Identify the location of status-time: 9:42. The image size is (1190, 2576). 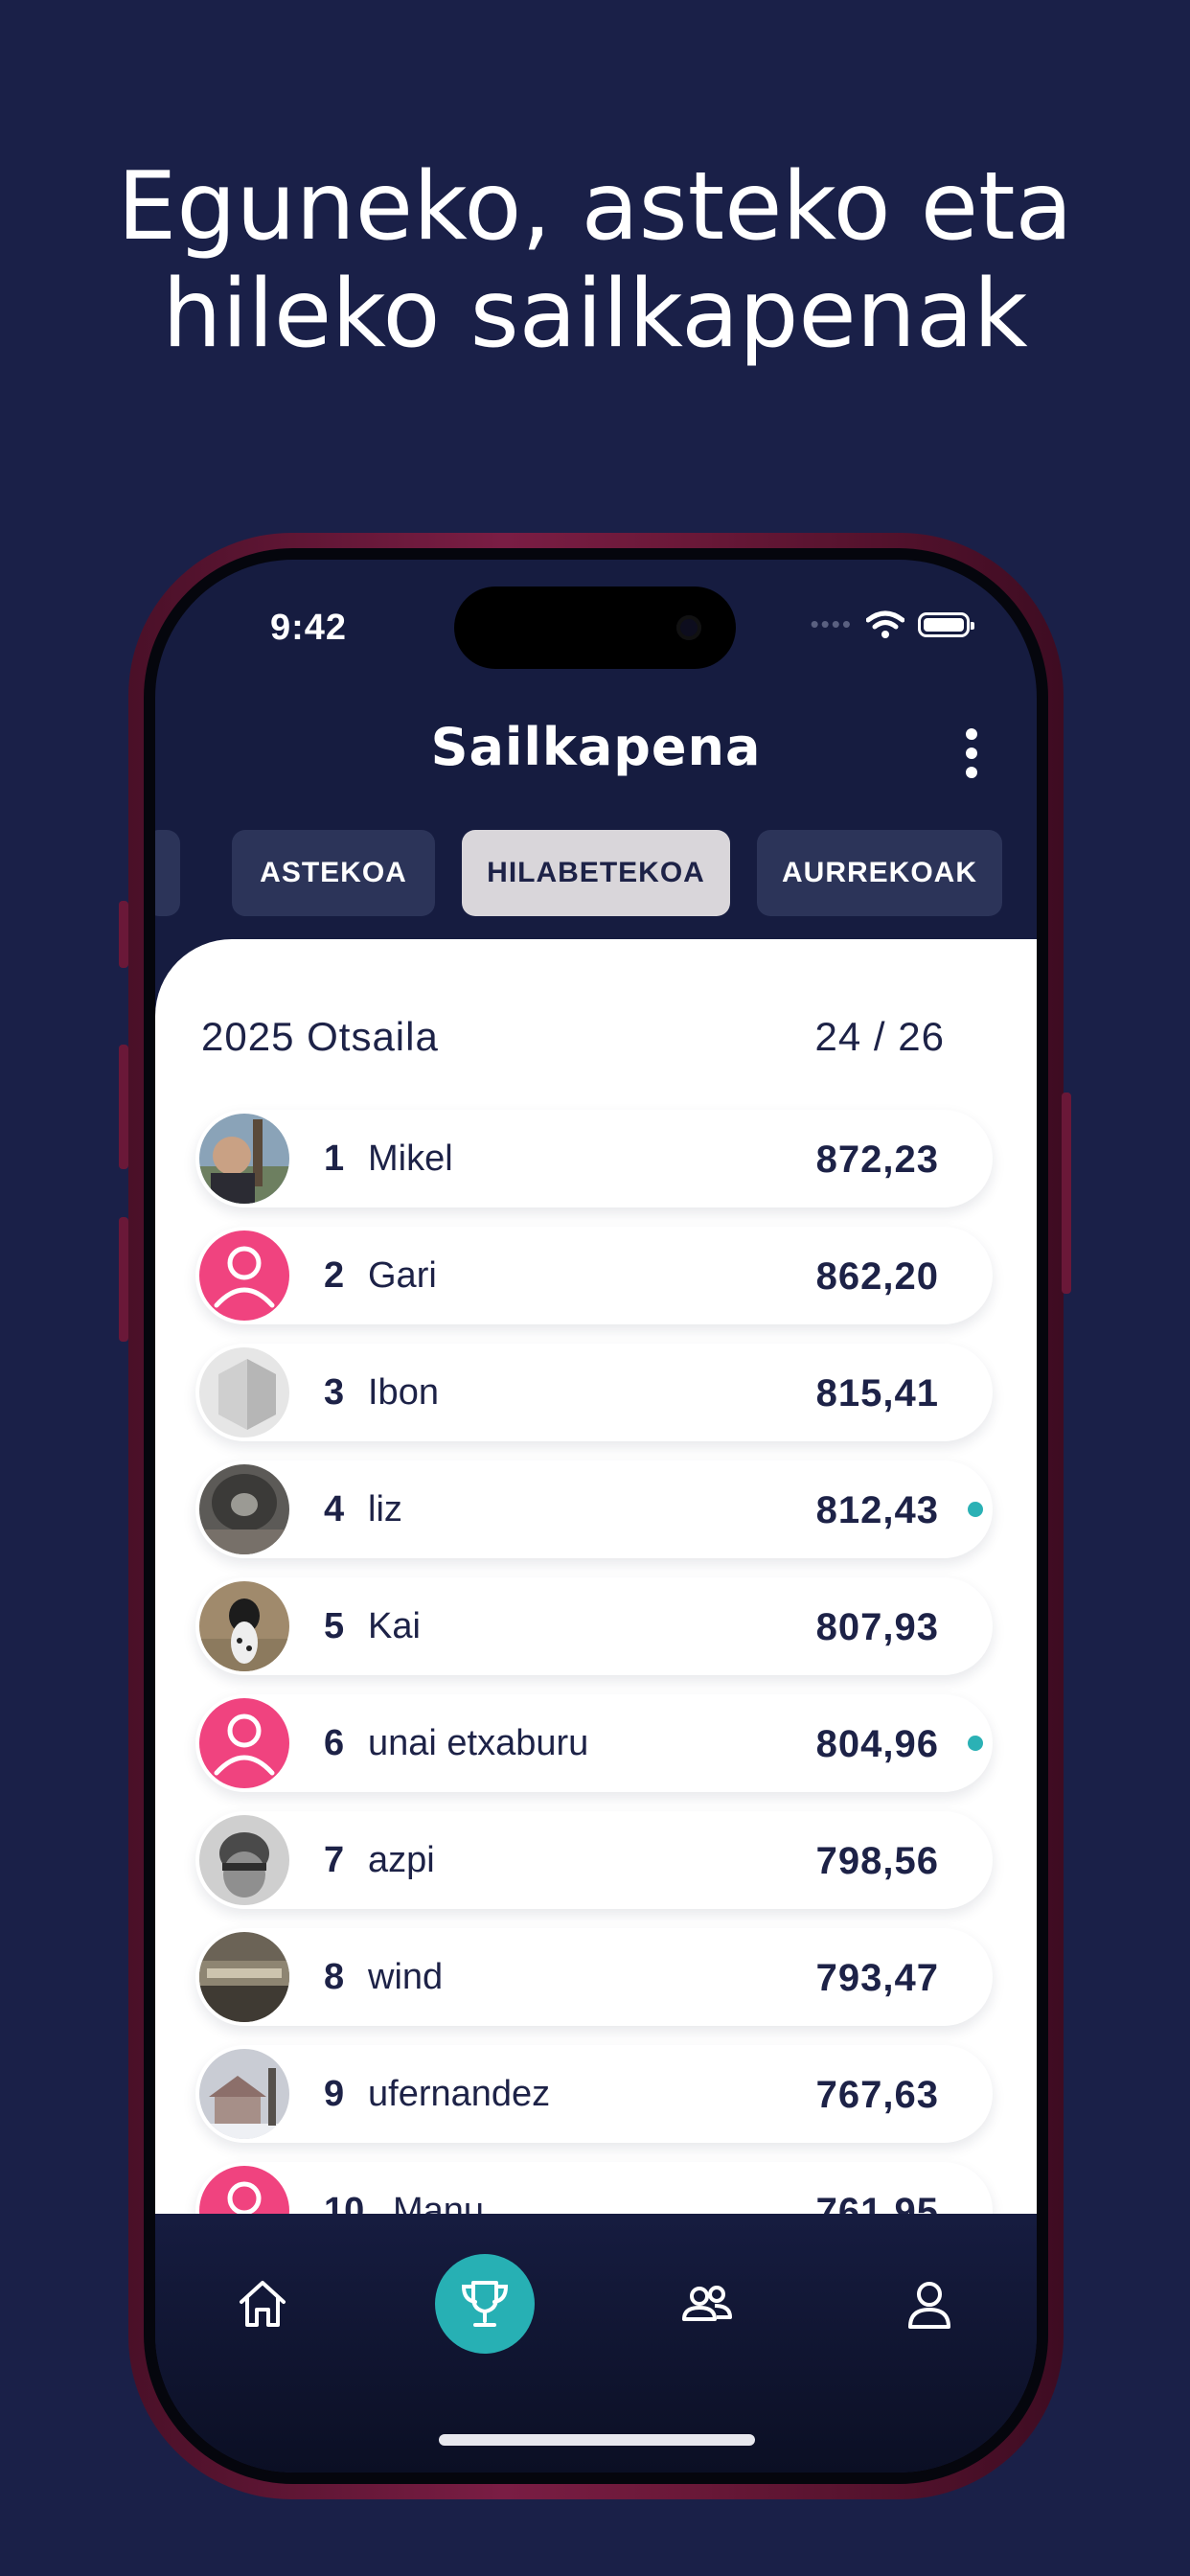
(309, 628).